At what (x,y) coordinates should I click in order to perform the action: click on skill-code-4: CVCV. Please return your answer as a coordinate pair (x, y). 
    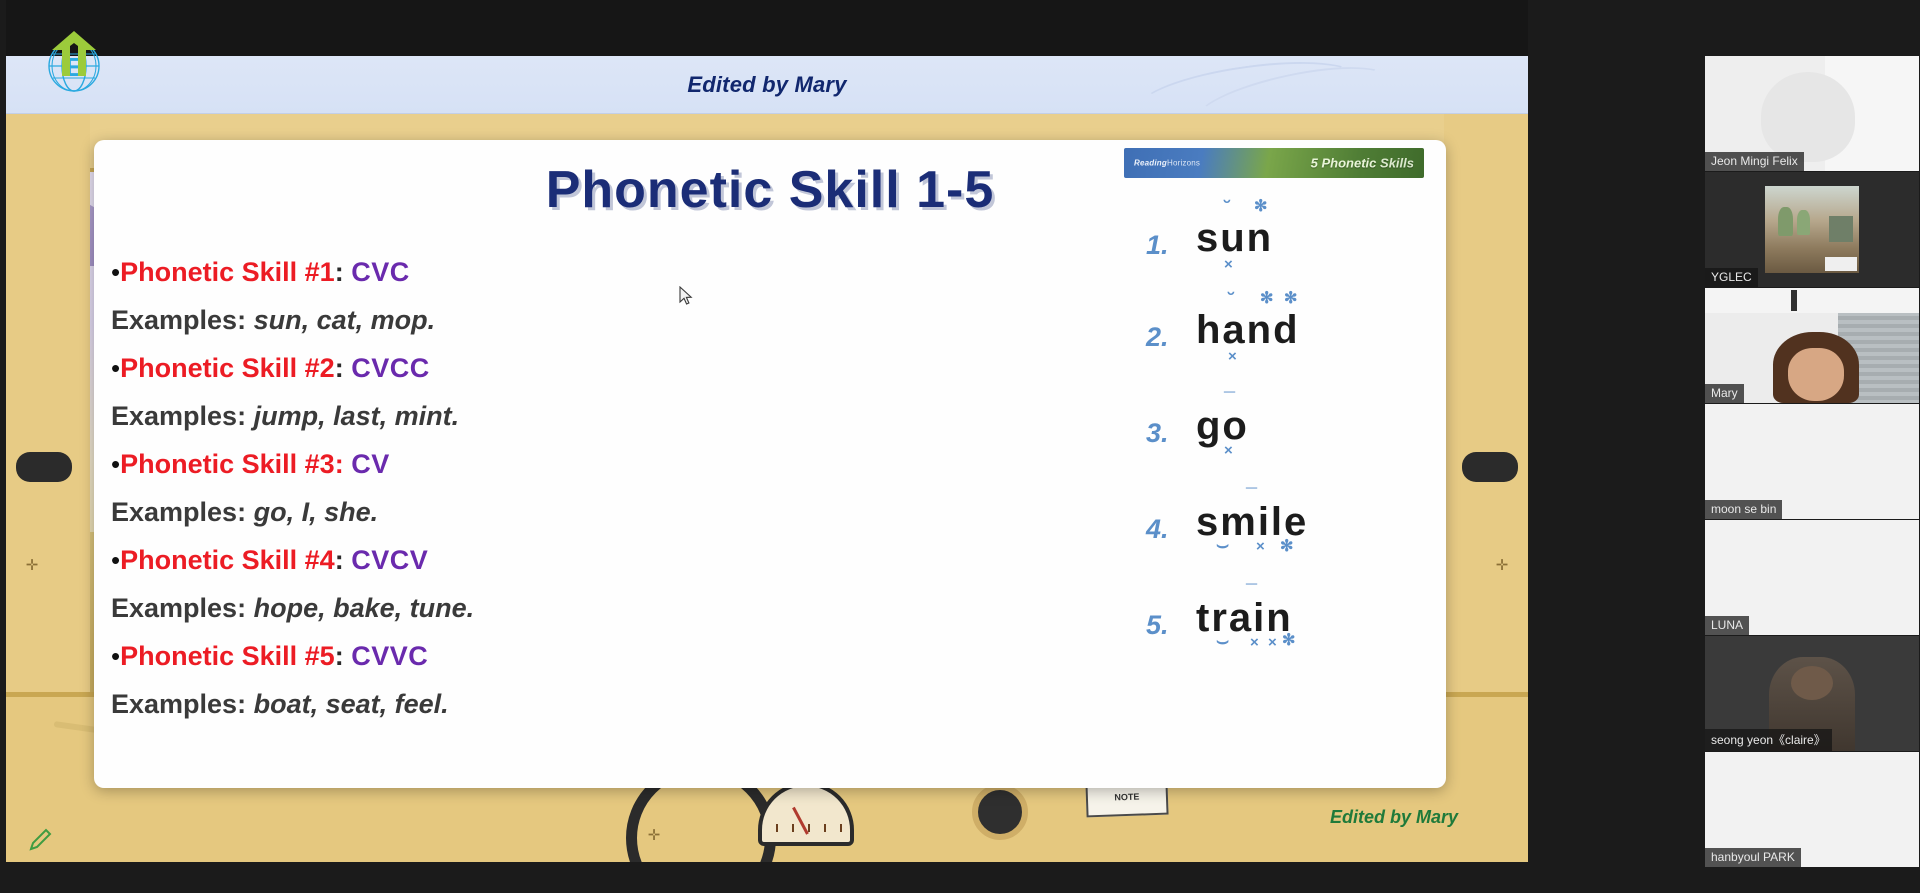
    Looking at the image, I should click on (390, 560).